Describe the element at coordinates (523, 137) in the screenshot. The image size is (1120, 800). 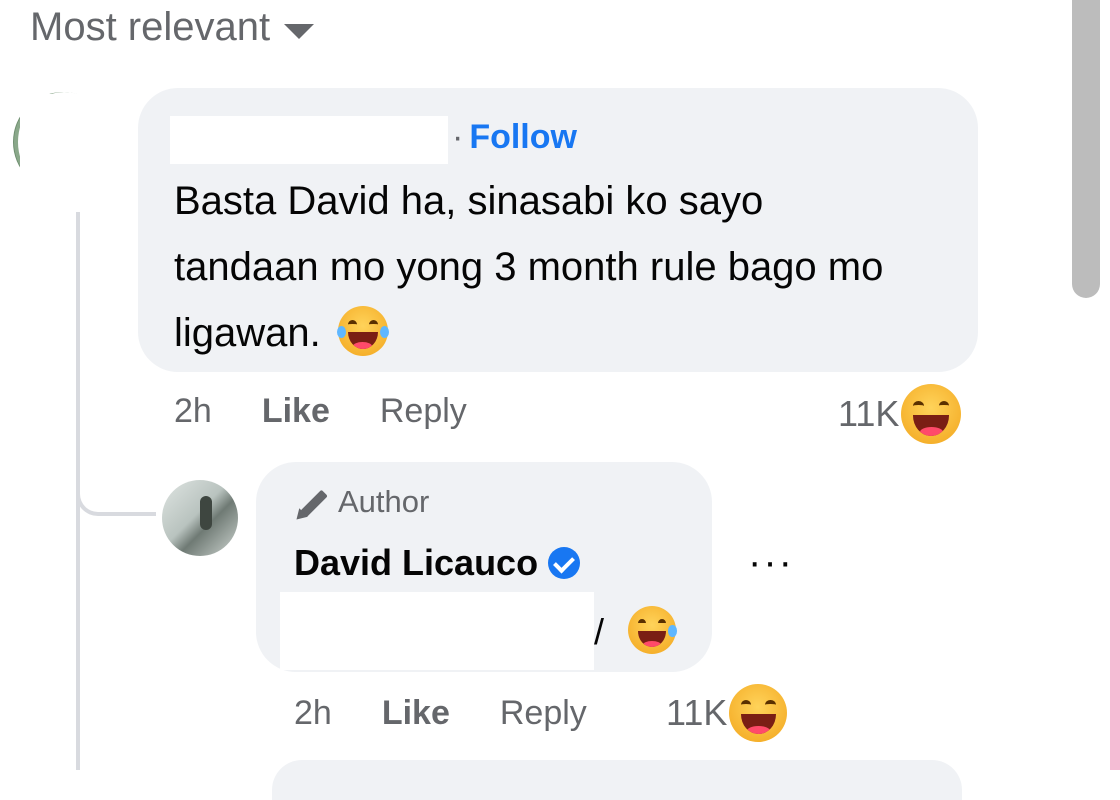
I see `follow-label: Follow` at that location.